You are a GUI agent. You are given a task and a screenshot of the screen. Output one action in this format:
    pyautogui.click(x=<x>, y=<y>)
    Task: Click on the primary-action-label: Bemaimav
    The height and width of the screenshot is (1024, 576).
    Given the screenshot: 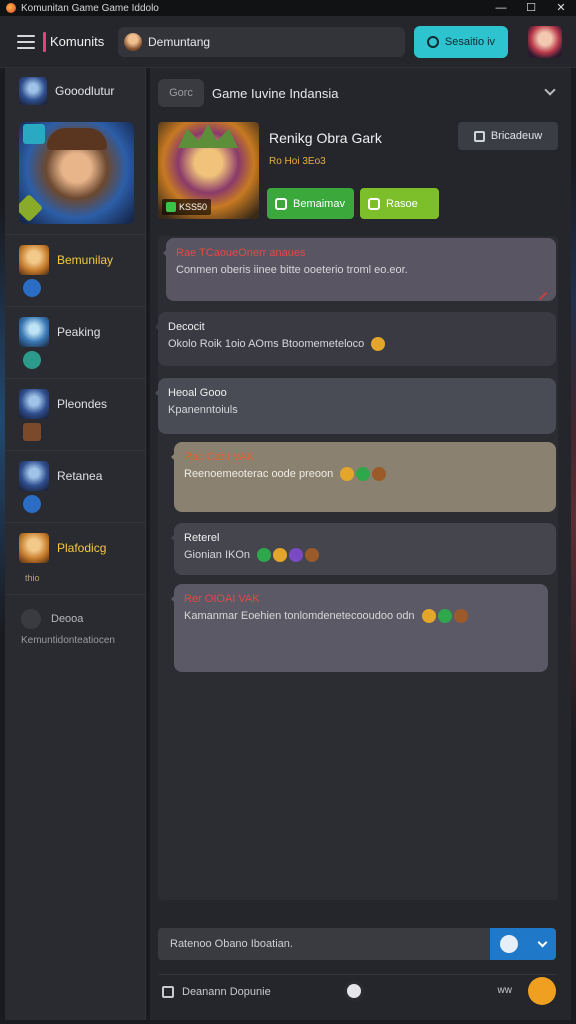 What is the action you would take?
    pyautogui.click(x=319, y=203)
    